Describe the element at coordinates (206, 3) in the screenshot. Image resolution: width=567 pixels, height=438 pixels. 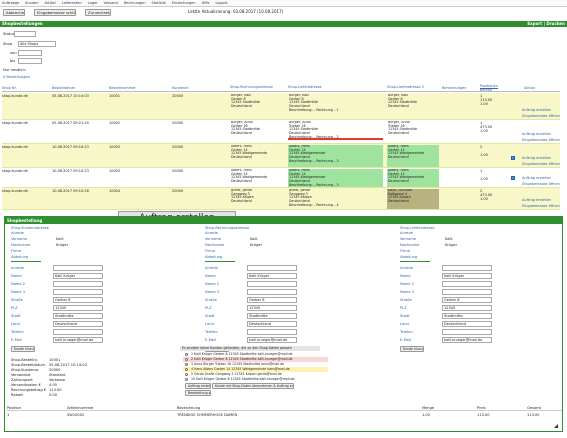
I see `menu-item: Hilfe` at that location.